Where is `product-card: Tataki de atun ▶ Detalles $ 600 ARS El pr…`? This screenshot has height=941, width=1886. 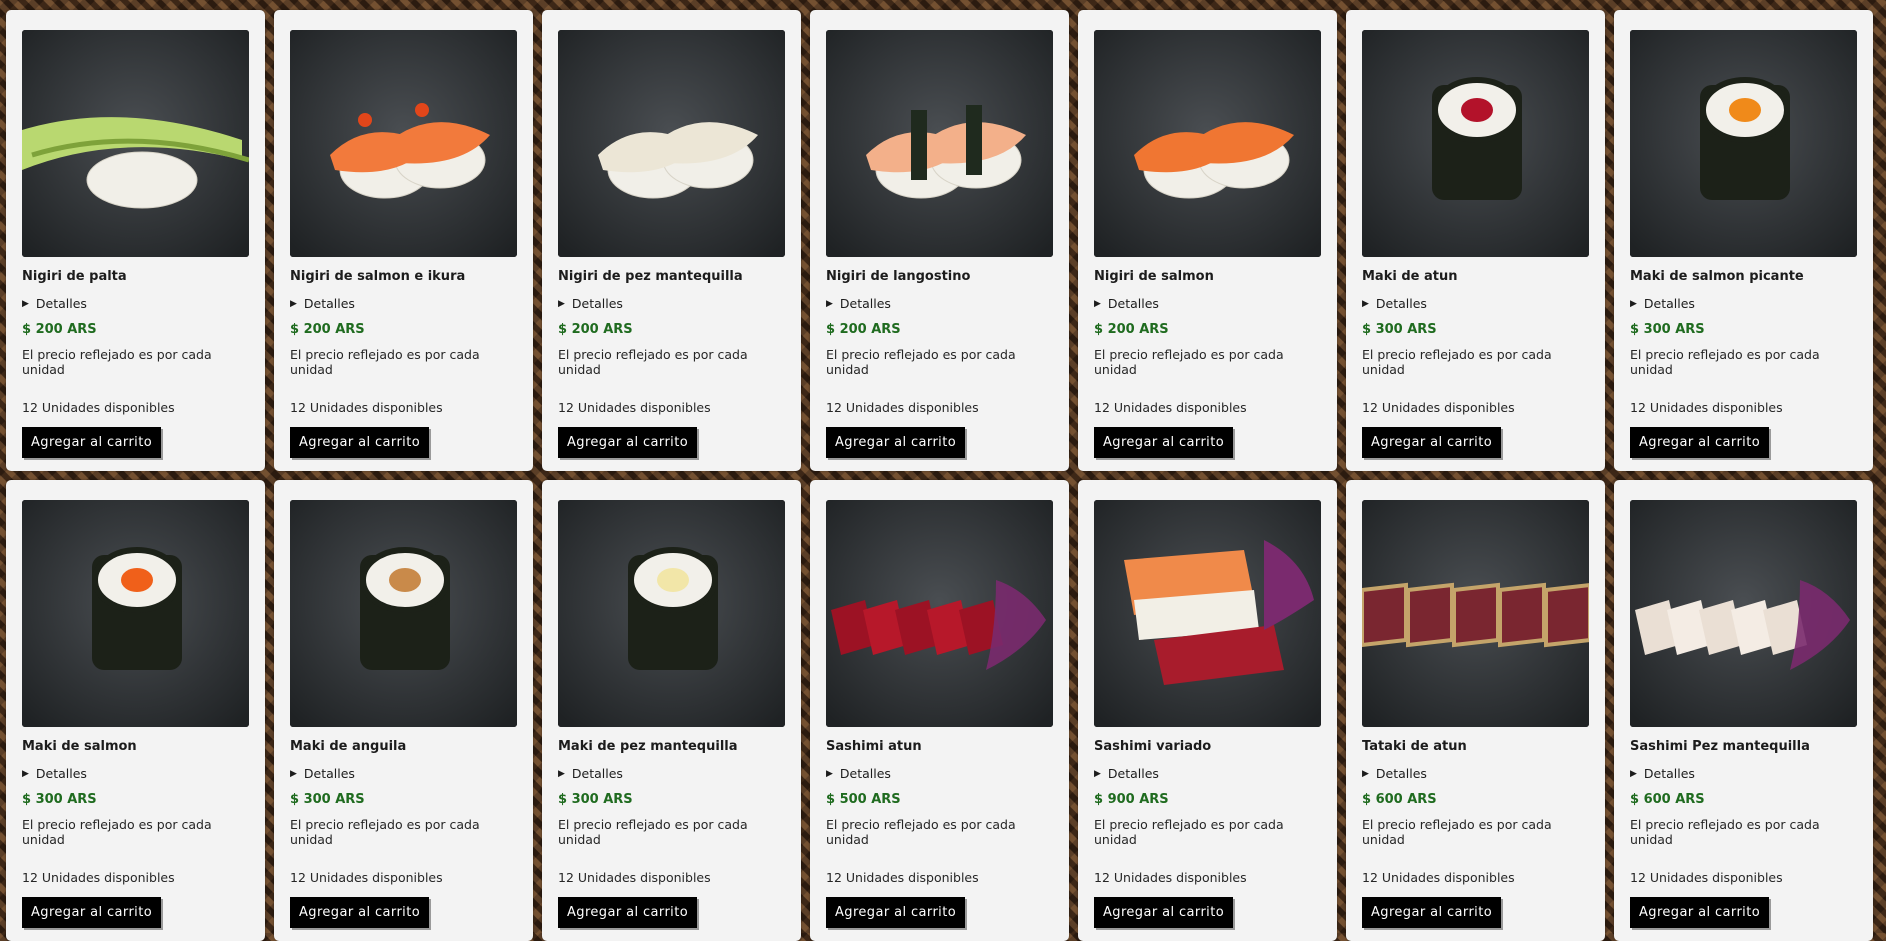
product-card: Tataki de atun ▶ Detalles $ 600 ARS El pr… is located at coordinates (1475, 710).